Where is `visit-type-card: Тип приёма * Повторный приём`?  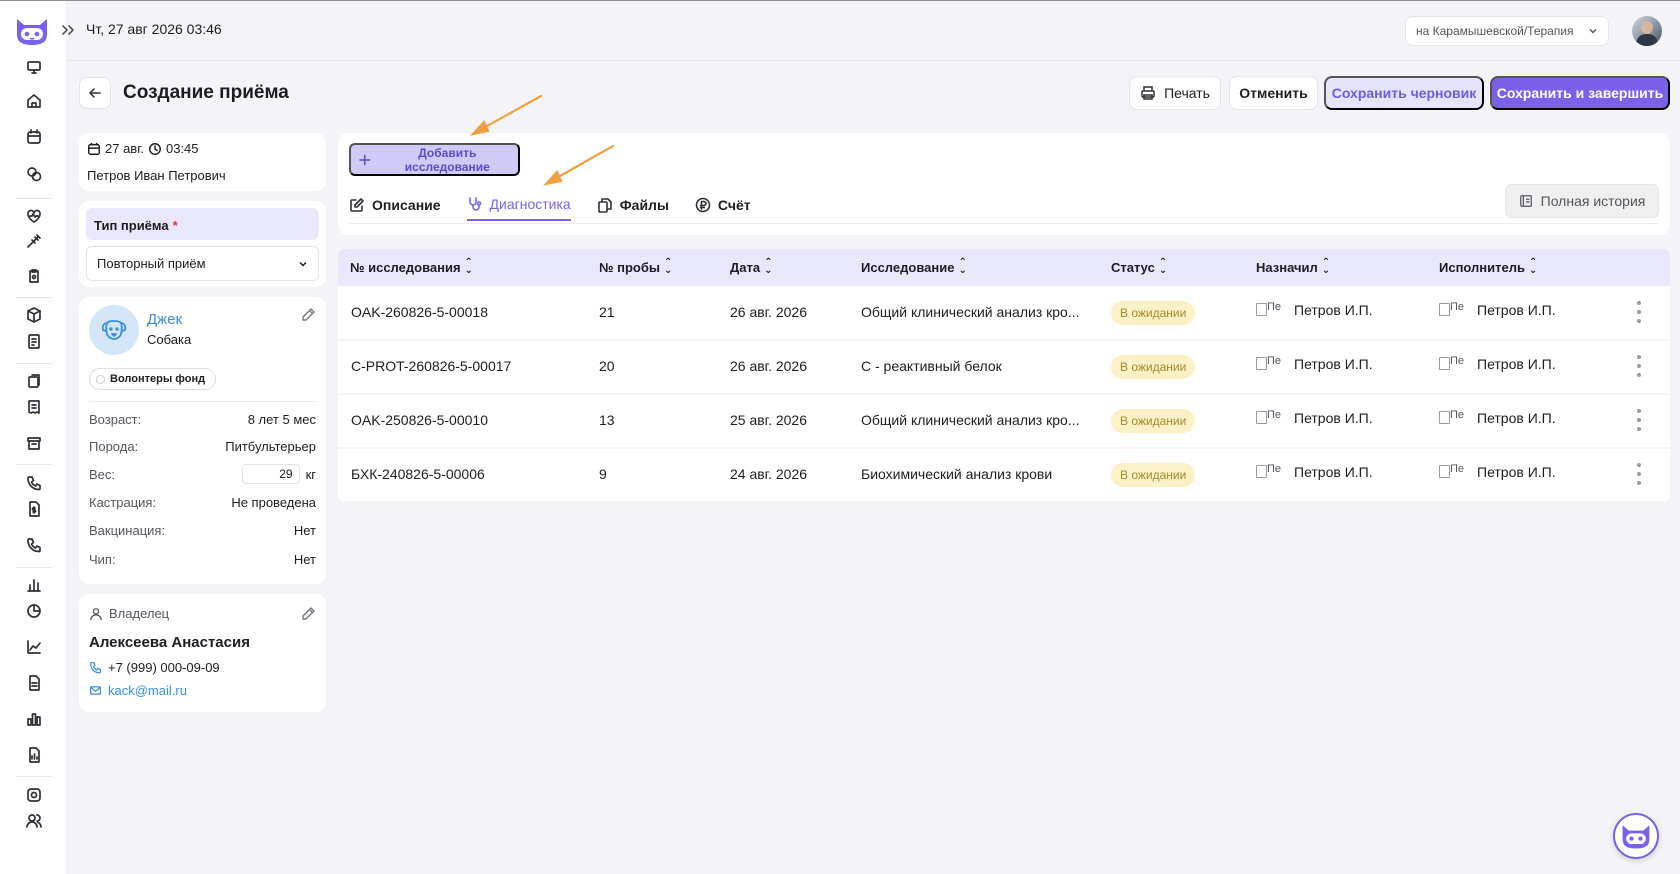
visit-type-card: Тип приёма * Повторный приём is located at coordinates (202, 244).